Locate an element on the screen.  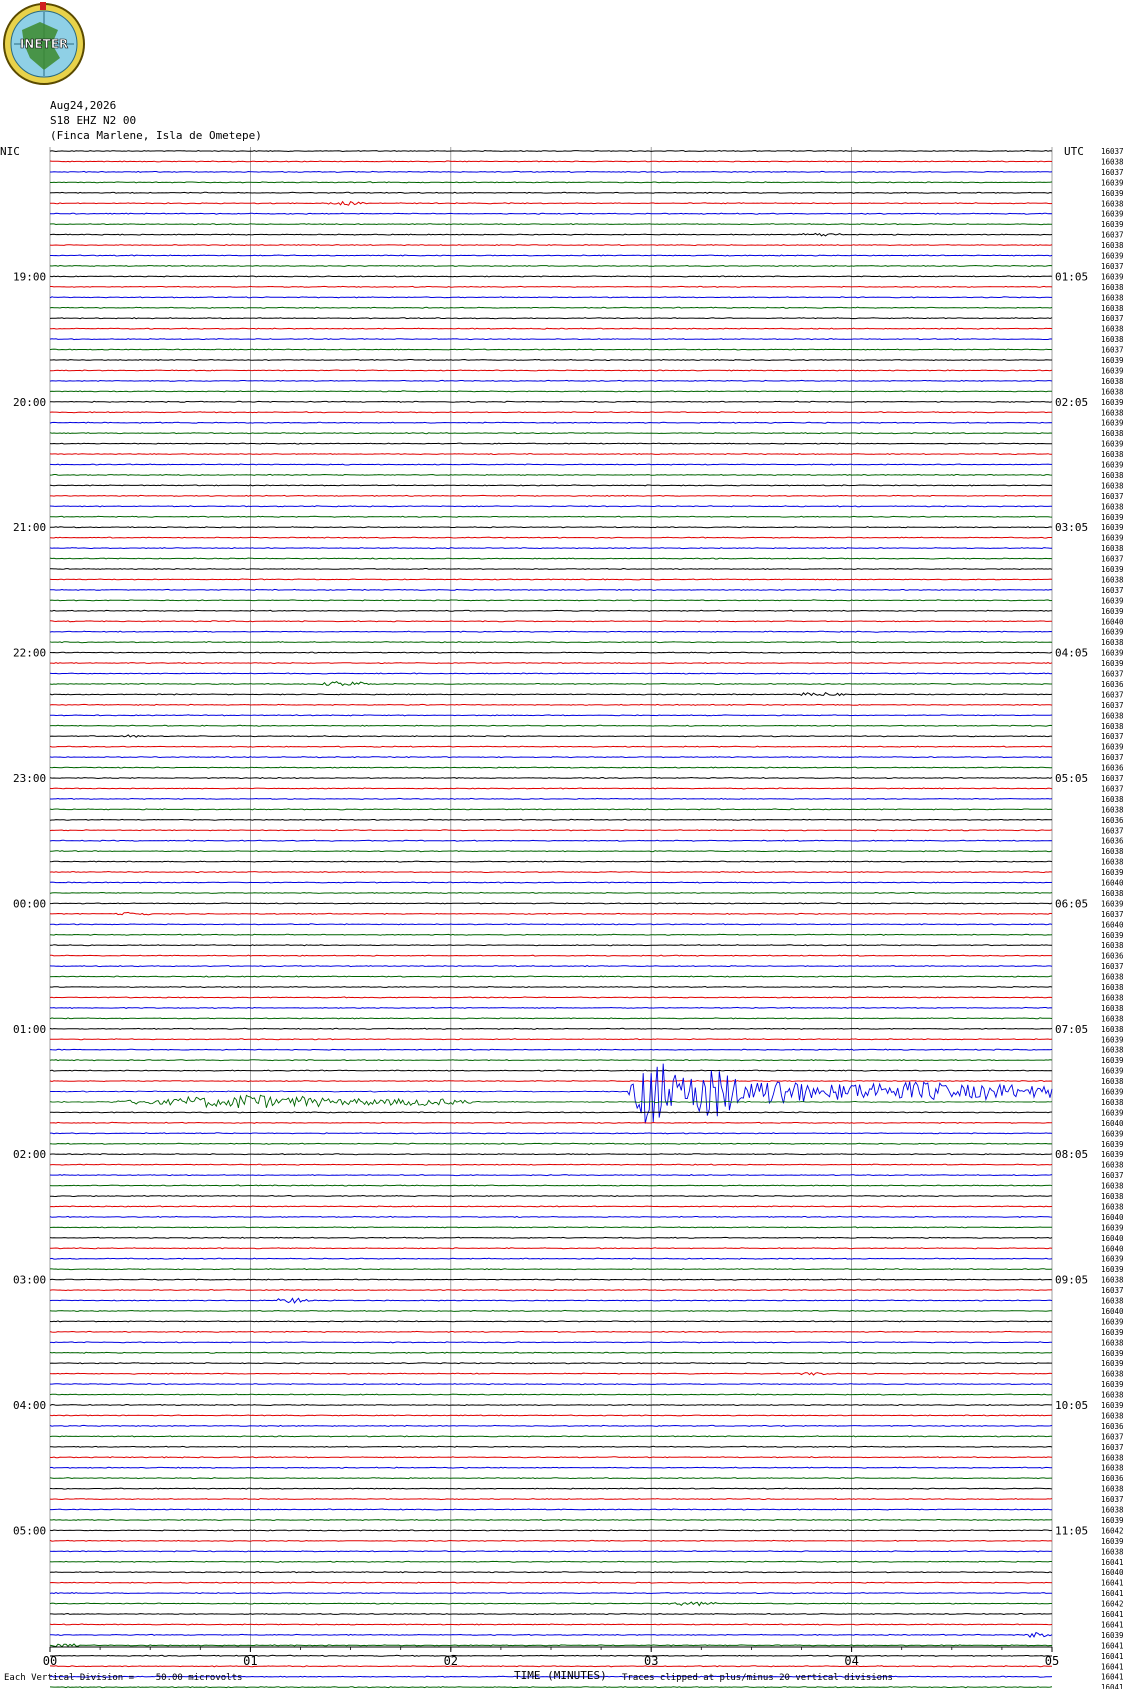
left-hour-label: 02:00 is located at coordinates (29, 1154).